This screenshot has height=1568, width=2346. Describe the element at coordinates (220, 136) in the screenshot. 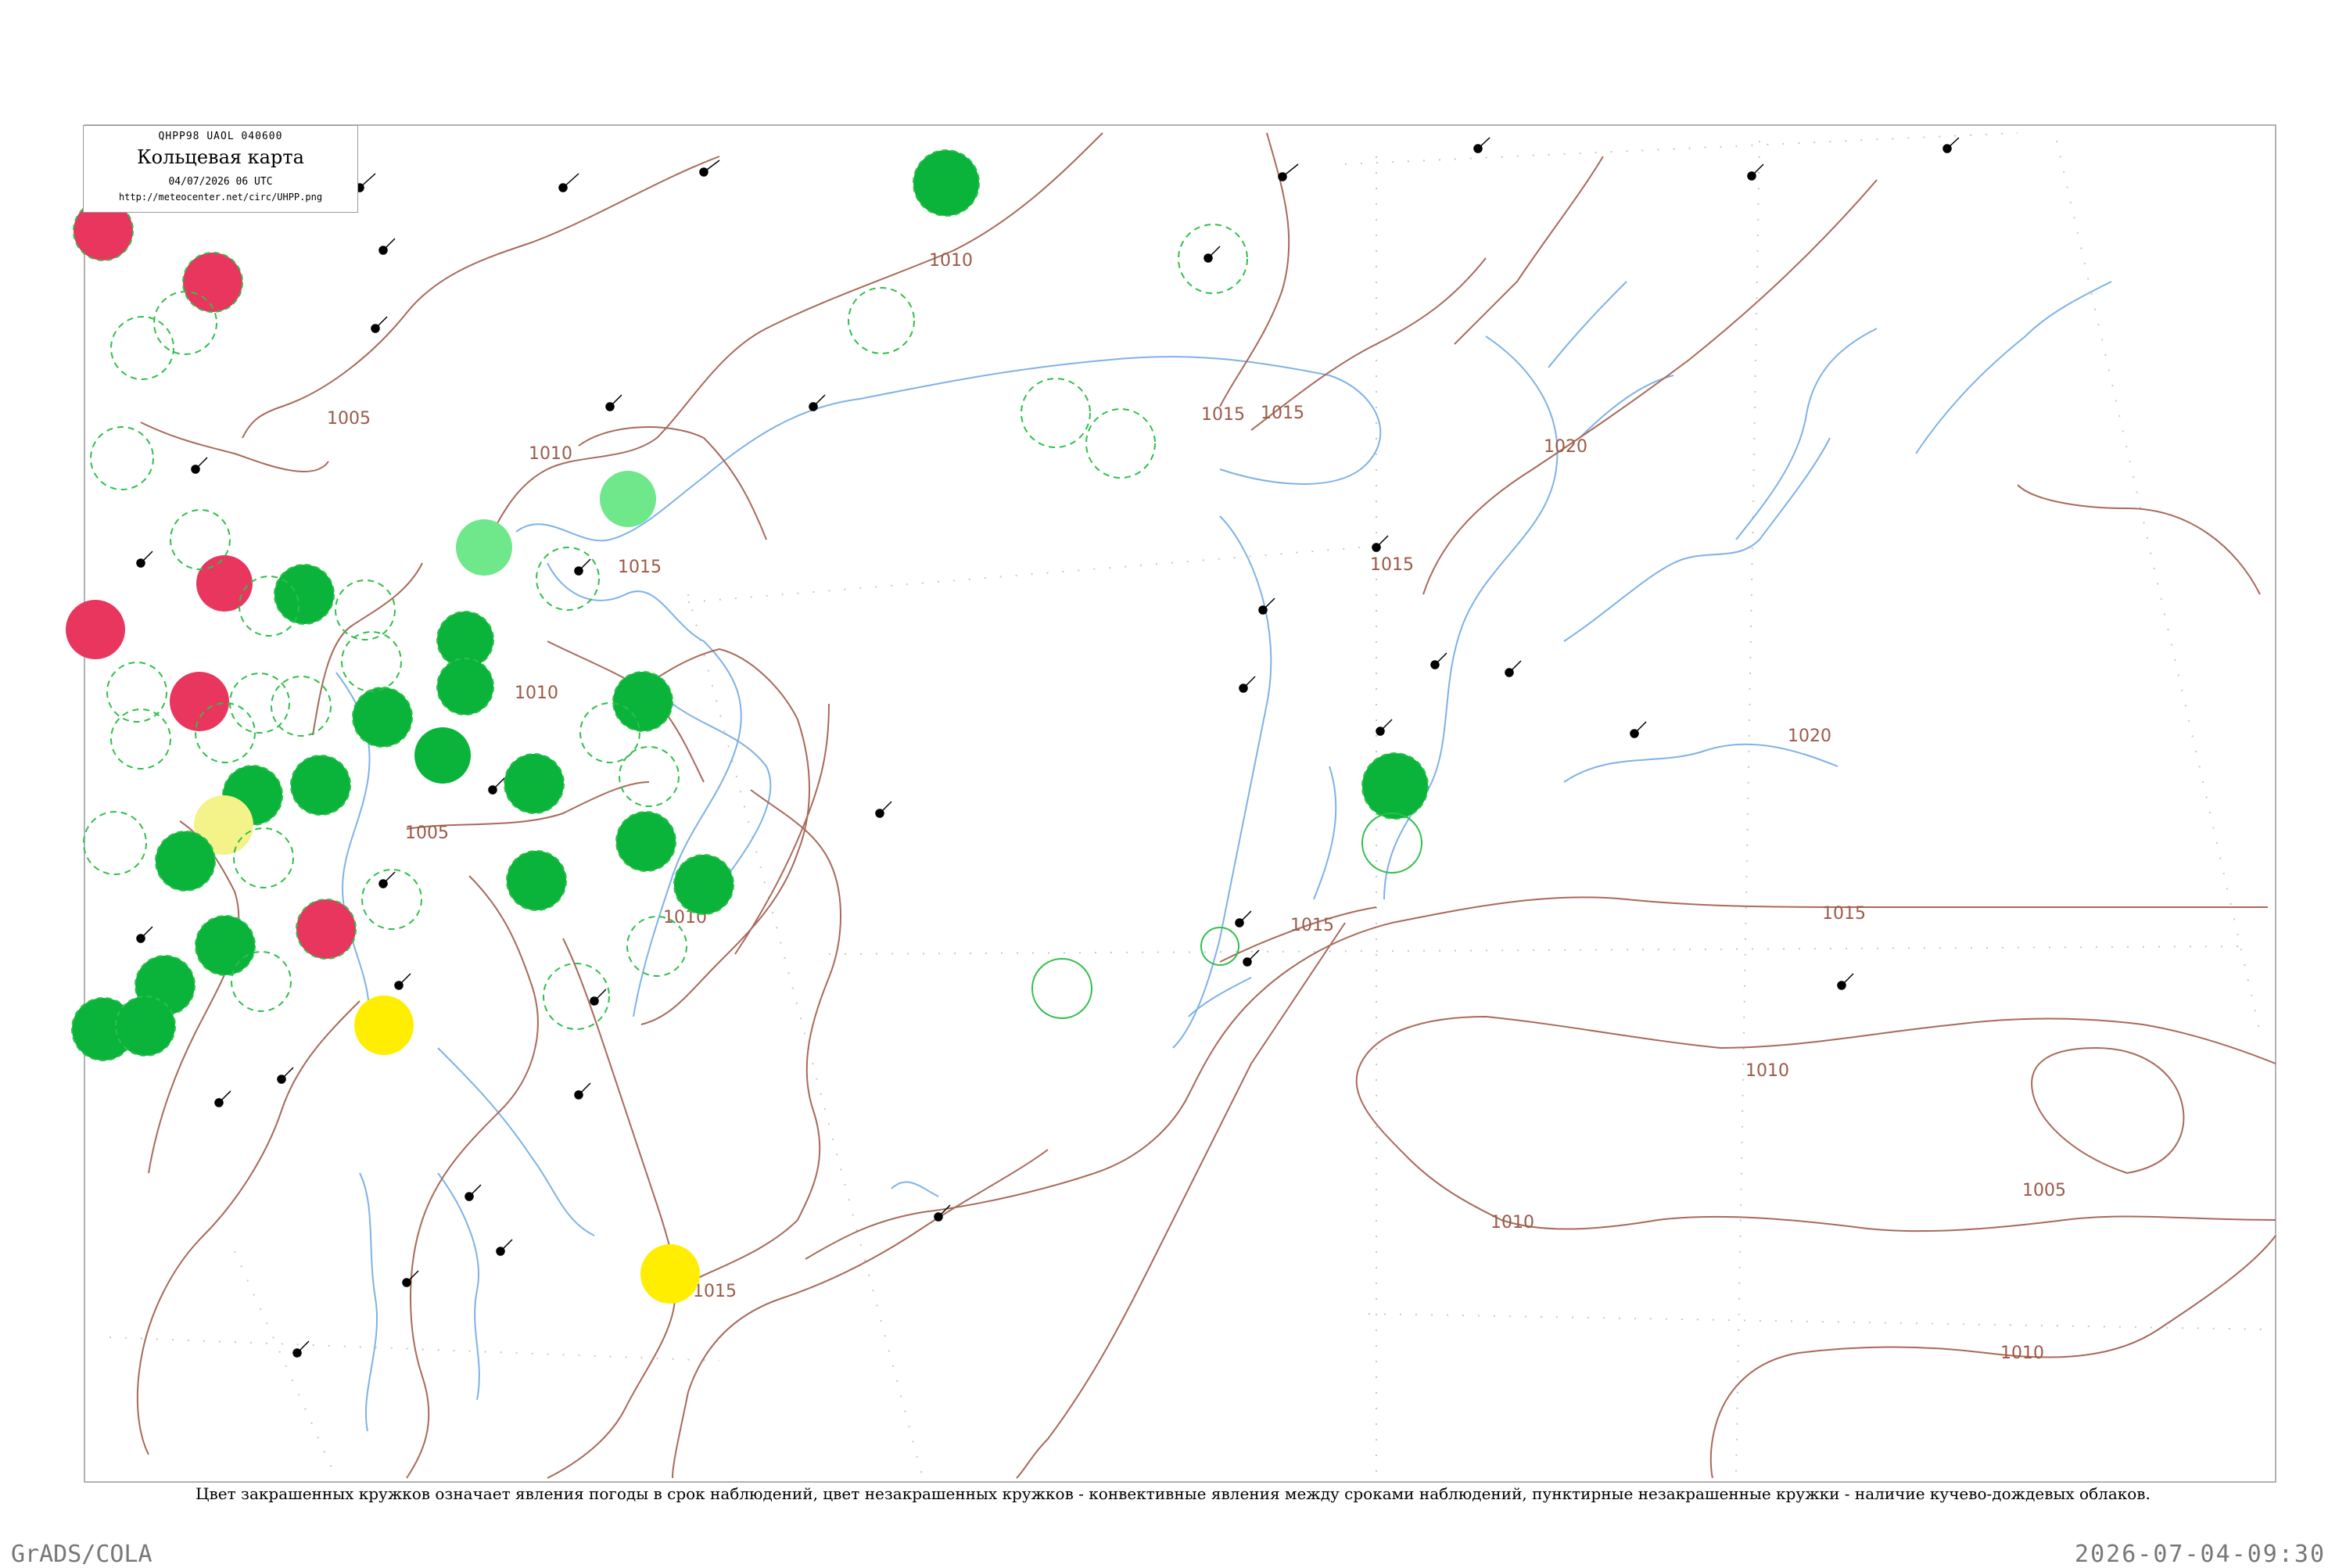

I see `bulletin-code: QHPP98 UAOL 040600` at that location.